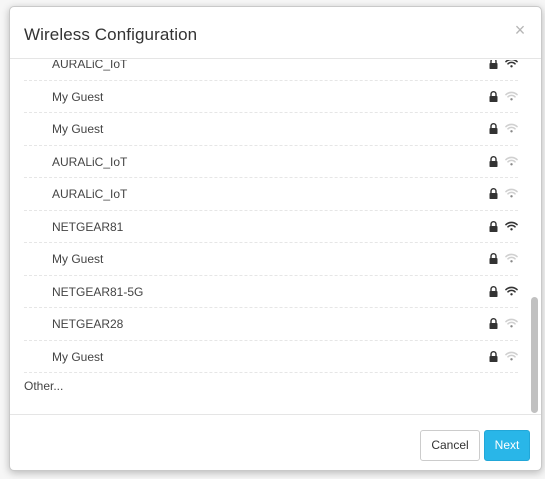 This screenshot has height=479, width=545. Describe the element at coordinates (275, 442) in the screenshot. I see `dialog-footer: Cancel Next` at that location.